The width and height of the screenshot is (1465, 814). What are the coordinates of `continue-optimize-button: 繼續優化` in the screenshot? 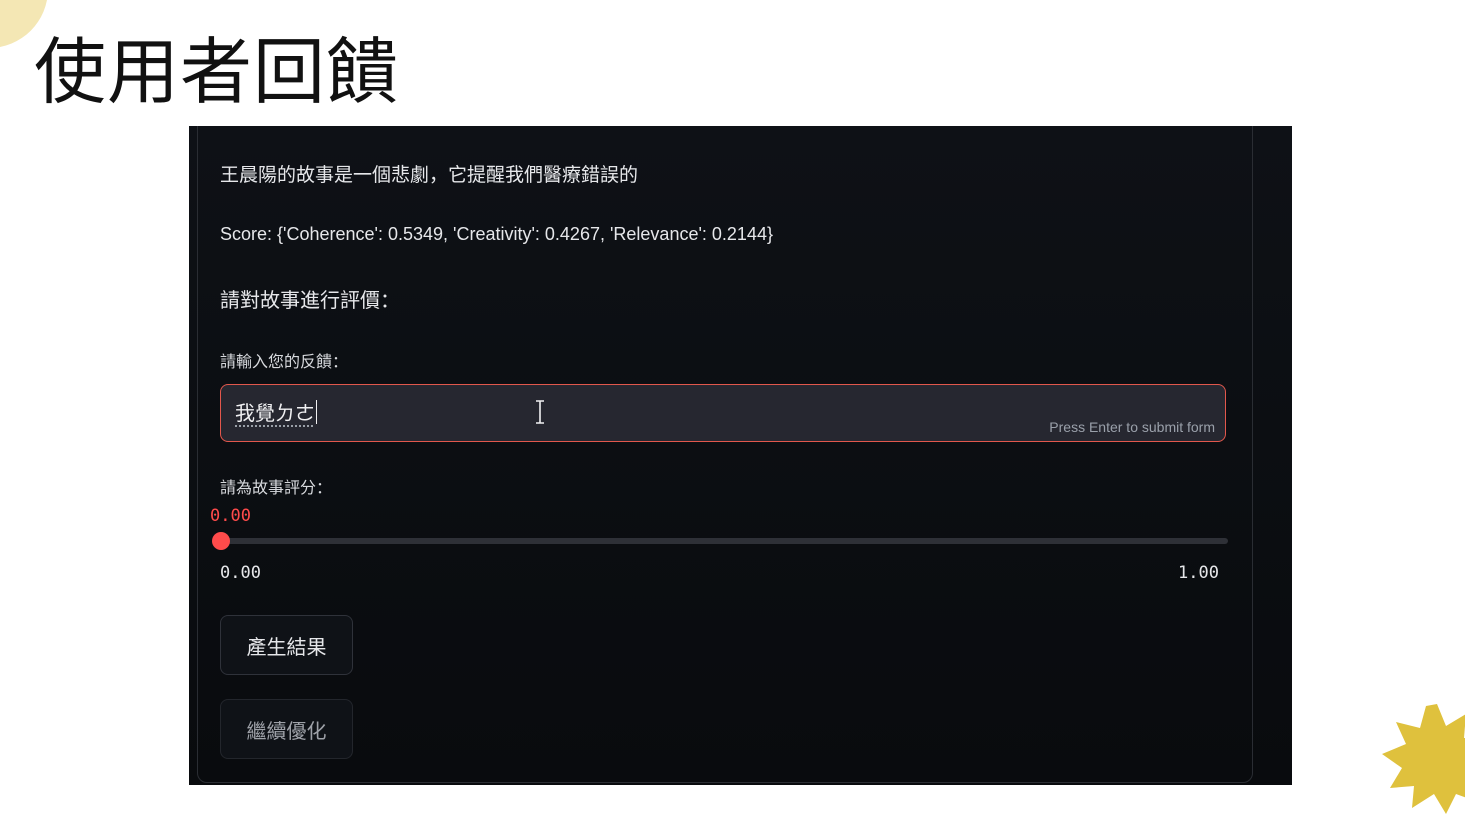 It's located at (286, 729).